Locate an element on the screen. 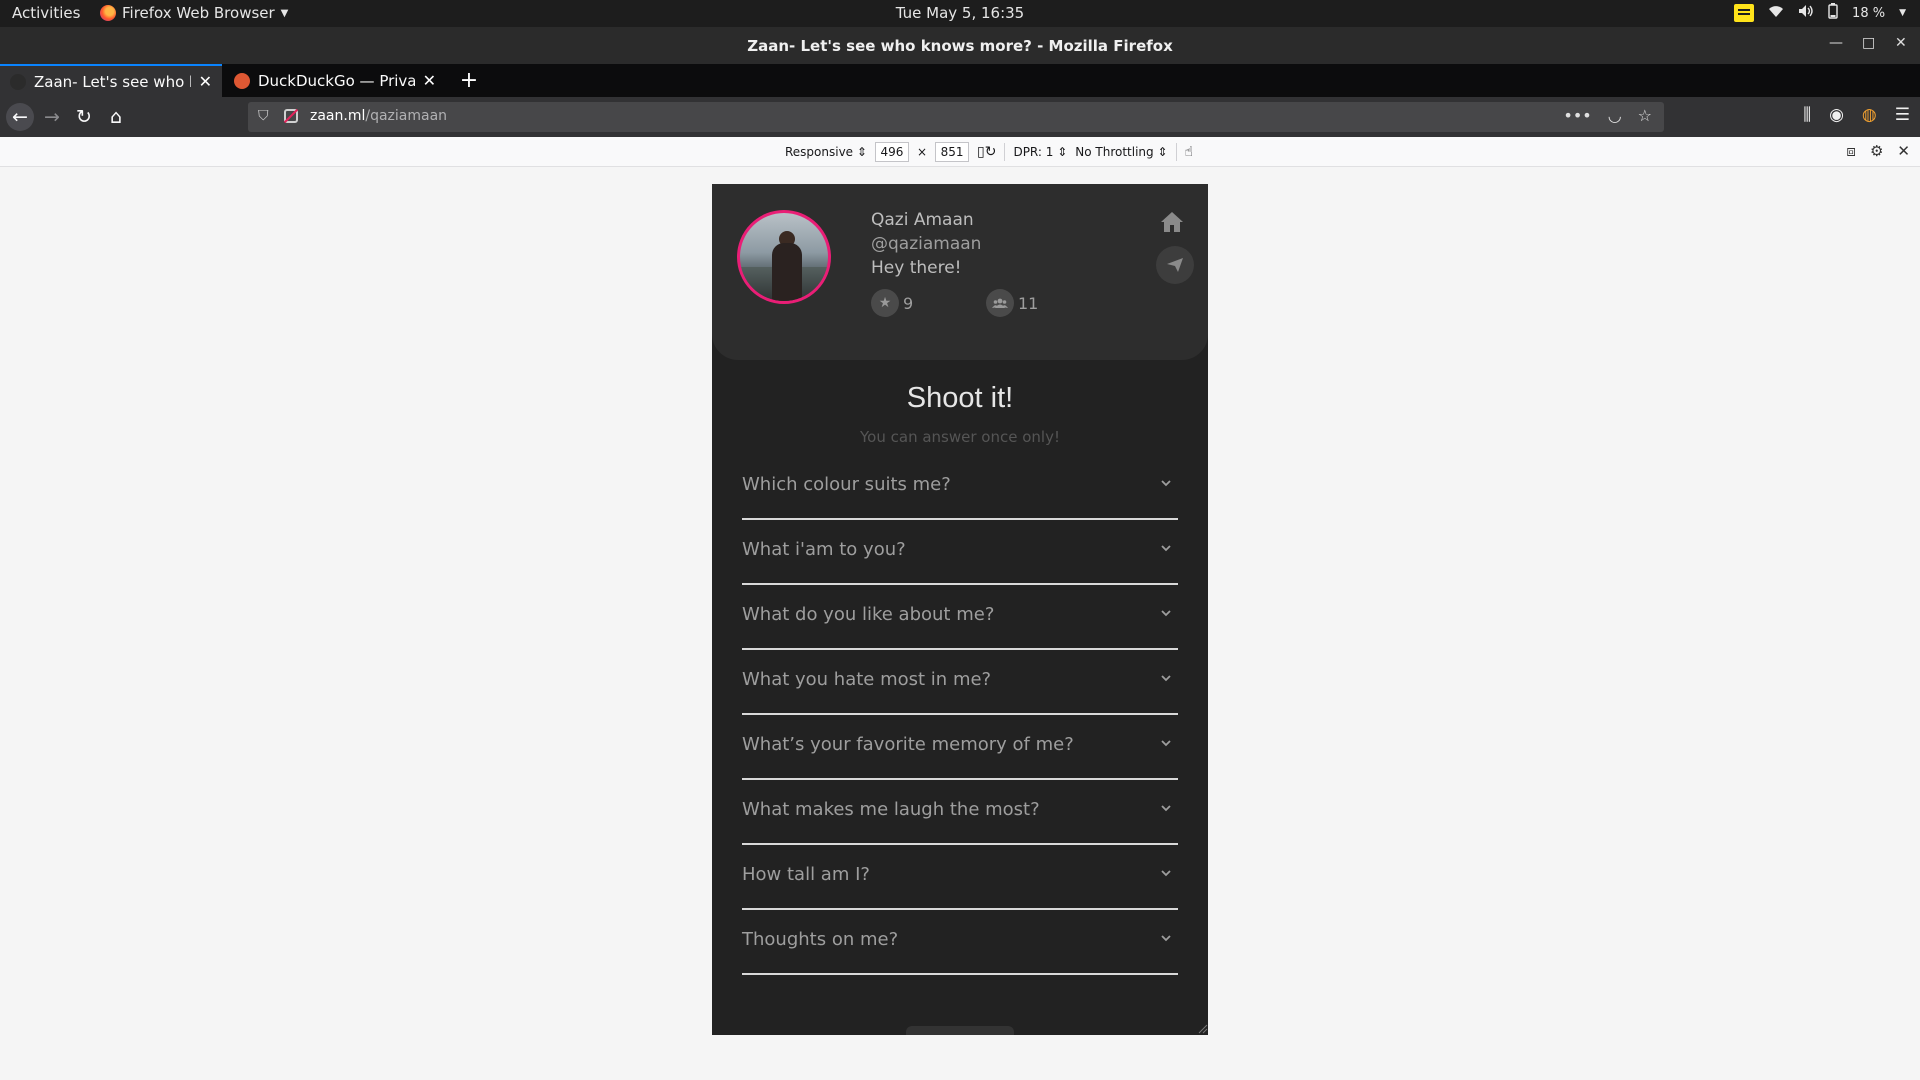 This screenshot has height=1080, width=1920. hamburger-menu-icon: ☰ is located at coordinates (1902, 115).